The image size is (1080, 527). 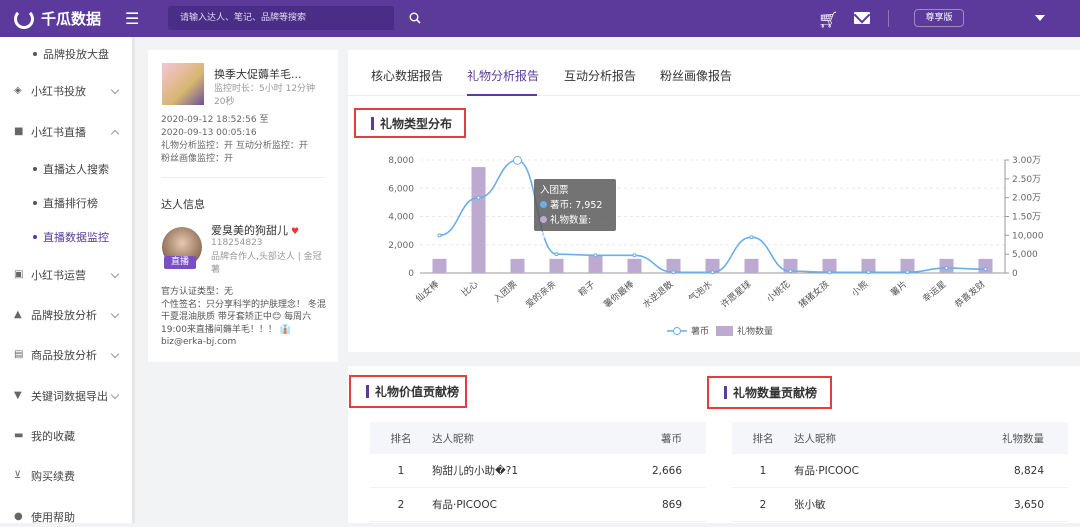 What do you see at coordinates (543, 204) in the screenshot?
I see `dot-icon` at bounding box center [543, 204].